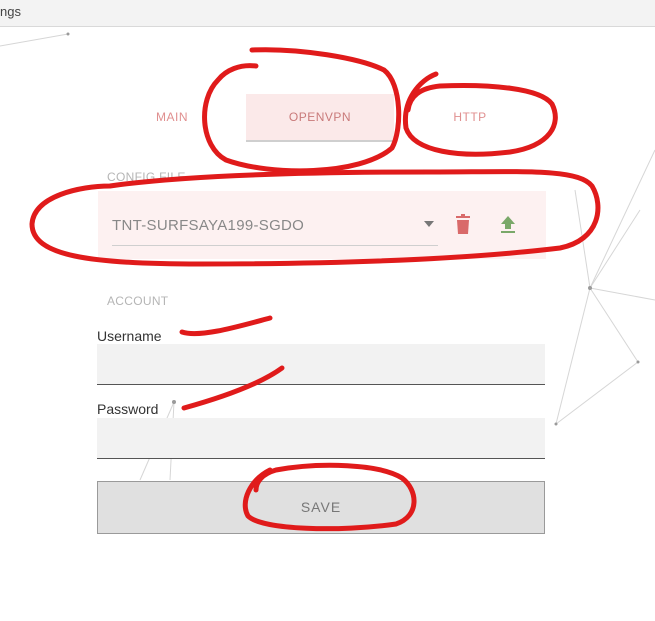  What do you see at coordinates (321, 438) in the screenshot?
I see `password-input` at bounding box center [321, 438].